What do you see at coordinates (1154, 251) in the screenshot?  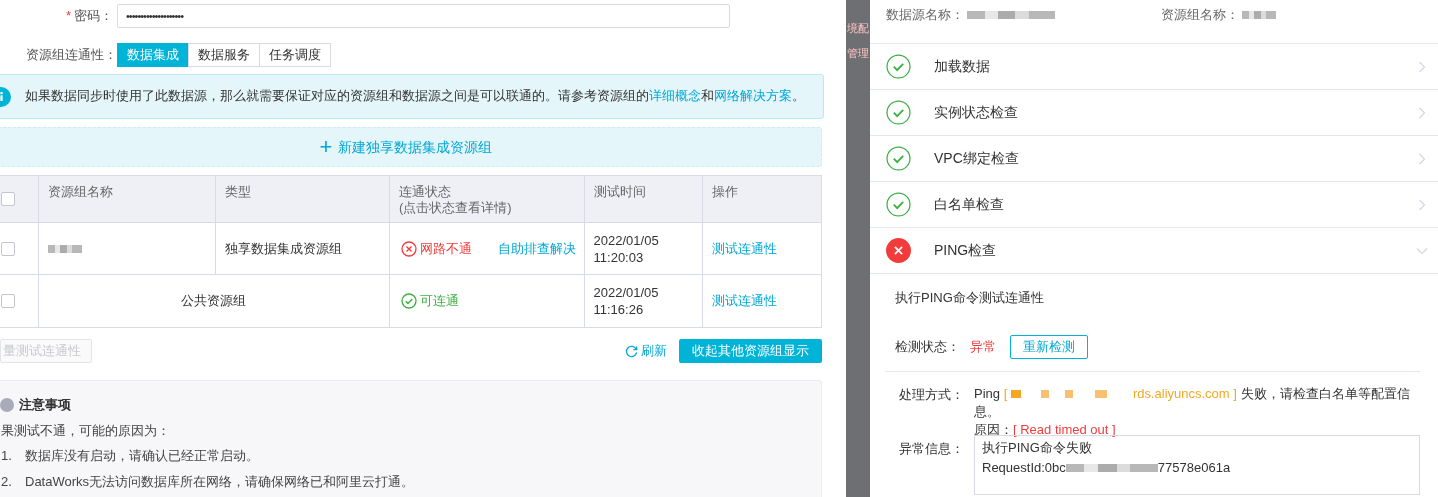 I see `check-row: PING检查` at bounding box center [1154, 251].